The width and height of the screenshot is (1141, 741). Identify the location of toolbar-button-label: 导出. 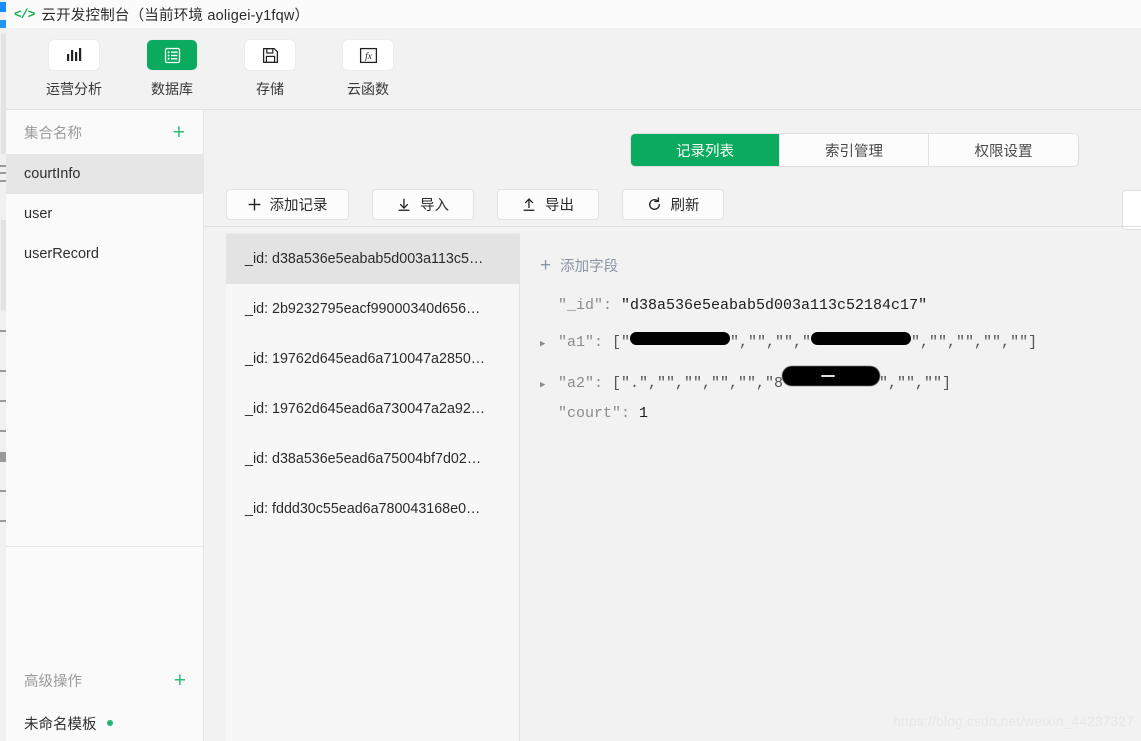
(559, 206).